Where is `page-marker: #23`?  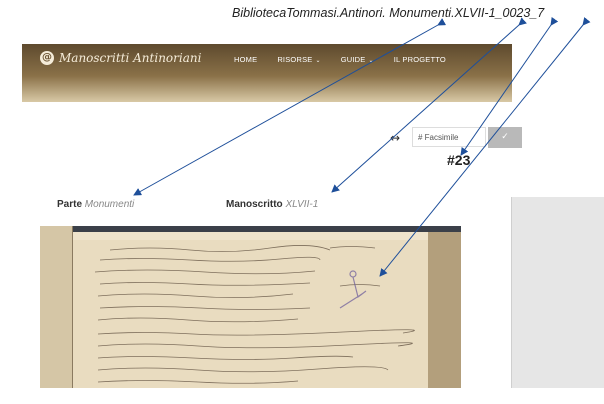 page-marker: #23 is located at coordinates (459, 160).